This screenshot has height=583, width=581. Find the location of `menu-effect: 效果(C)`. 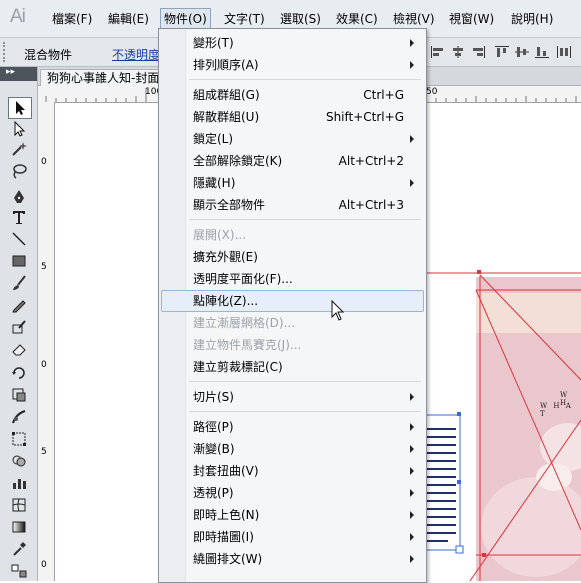

menu-effect: 效果(C) is located at coordinates (357, 18).